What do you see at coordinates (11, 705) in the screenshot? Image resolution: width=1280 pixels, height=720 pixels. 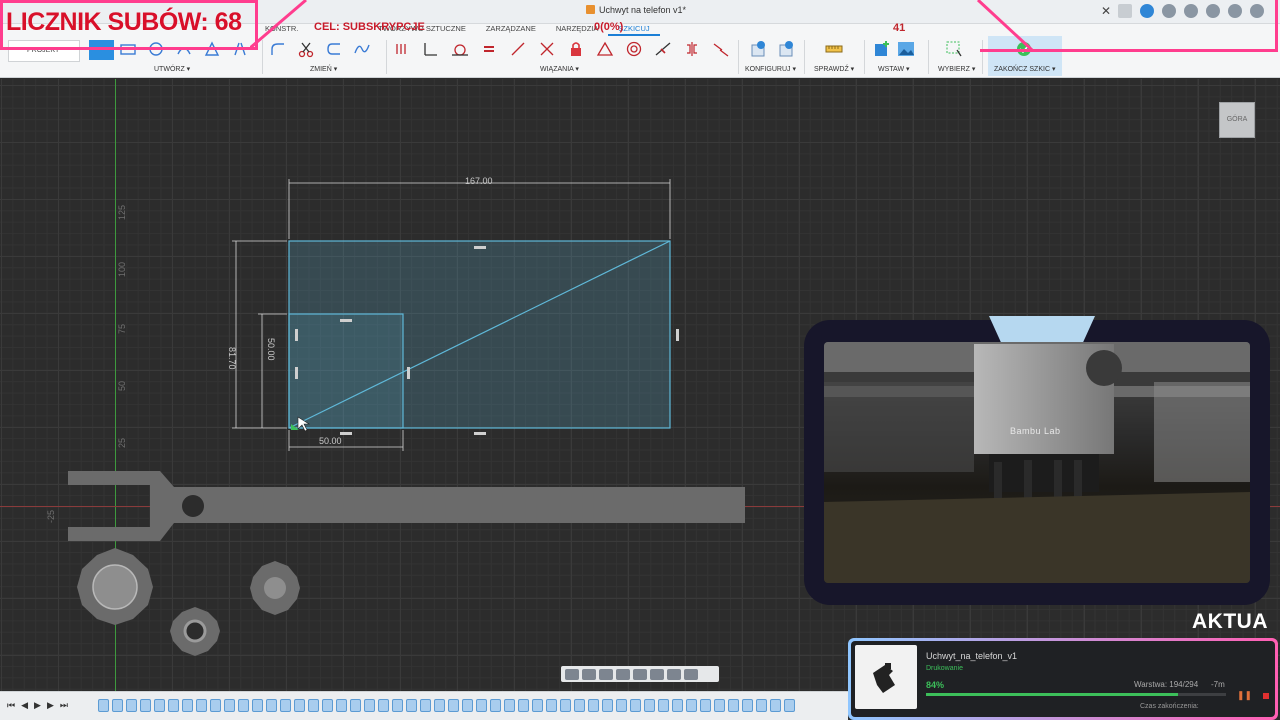 I see `timeline-start-icon: ⏮` at bounding box center [11, 705].